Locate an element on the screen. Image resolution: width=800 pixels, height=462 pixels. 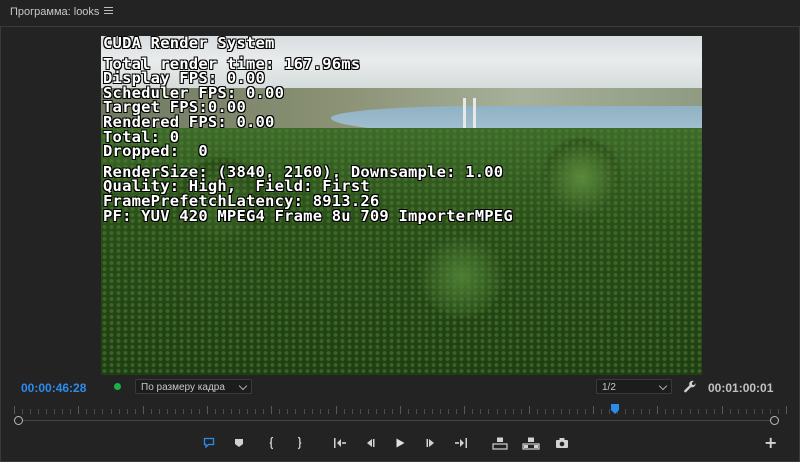
zoom-scrollbar-left-handle is located at coordinates (18, 420).